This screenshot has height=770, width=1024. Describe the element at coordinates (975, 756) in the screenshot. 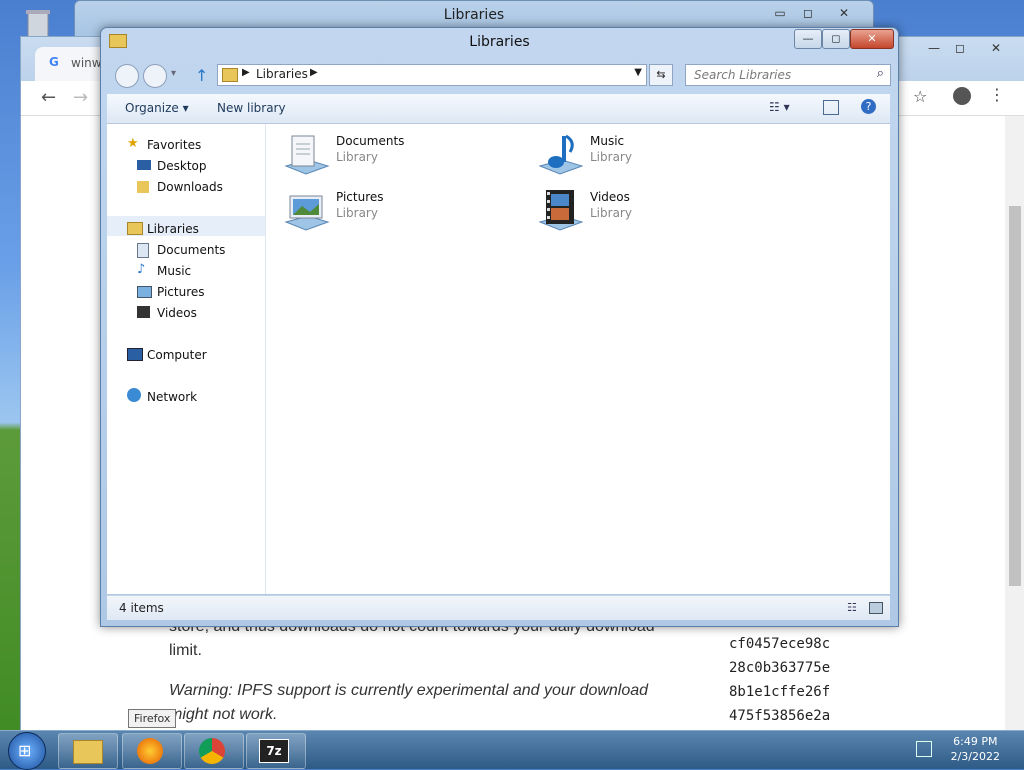

I see `clock-date: 2/3/2022` at that location.